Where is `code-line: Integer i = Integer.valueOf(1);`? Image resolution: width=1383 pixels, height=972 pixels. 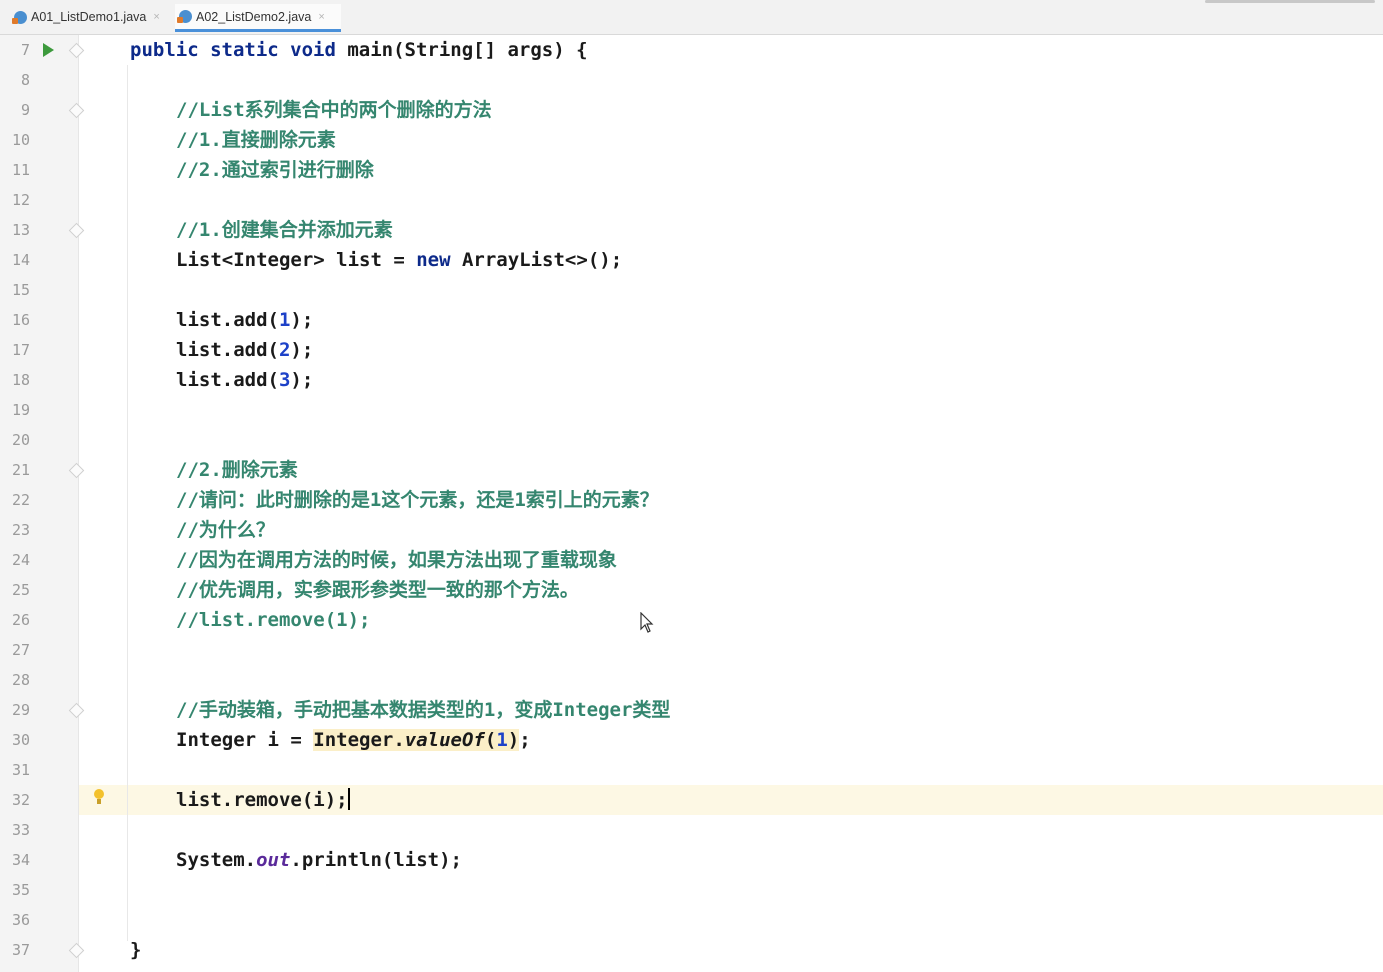 code-line: Integer i = Integer.valueOf(1); is located at coordinates (353, 740).